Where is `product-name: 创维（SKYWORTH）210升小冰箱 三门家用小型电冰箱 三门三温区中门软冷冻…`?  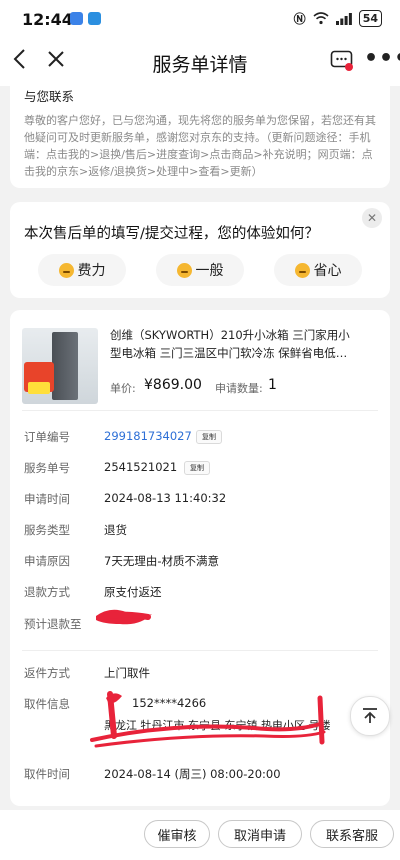 product-name: 创维（SKYWORTH）210升小冰箱 三门家用小型电冰箱 三门三温区中门软冷冻… is located at coordinates (235, 344).